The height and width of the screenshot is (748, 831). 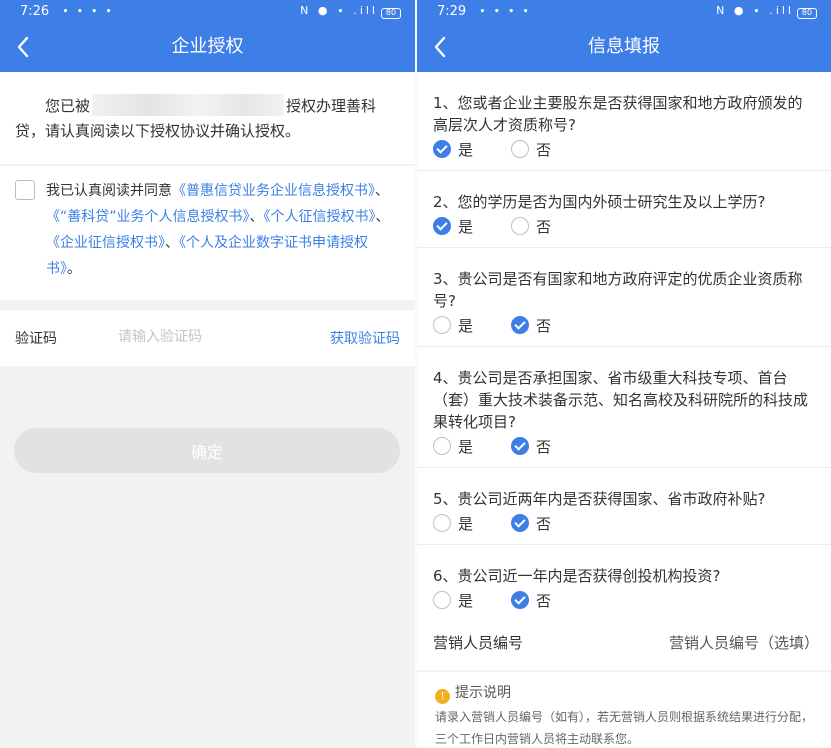 I want to click on marketing-id-row: 营销人员编号, so click(x=624, y=643).